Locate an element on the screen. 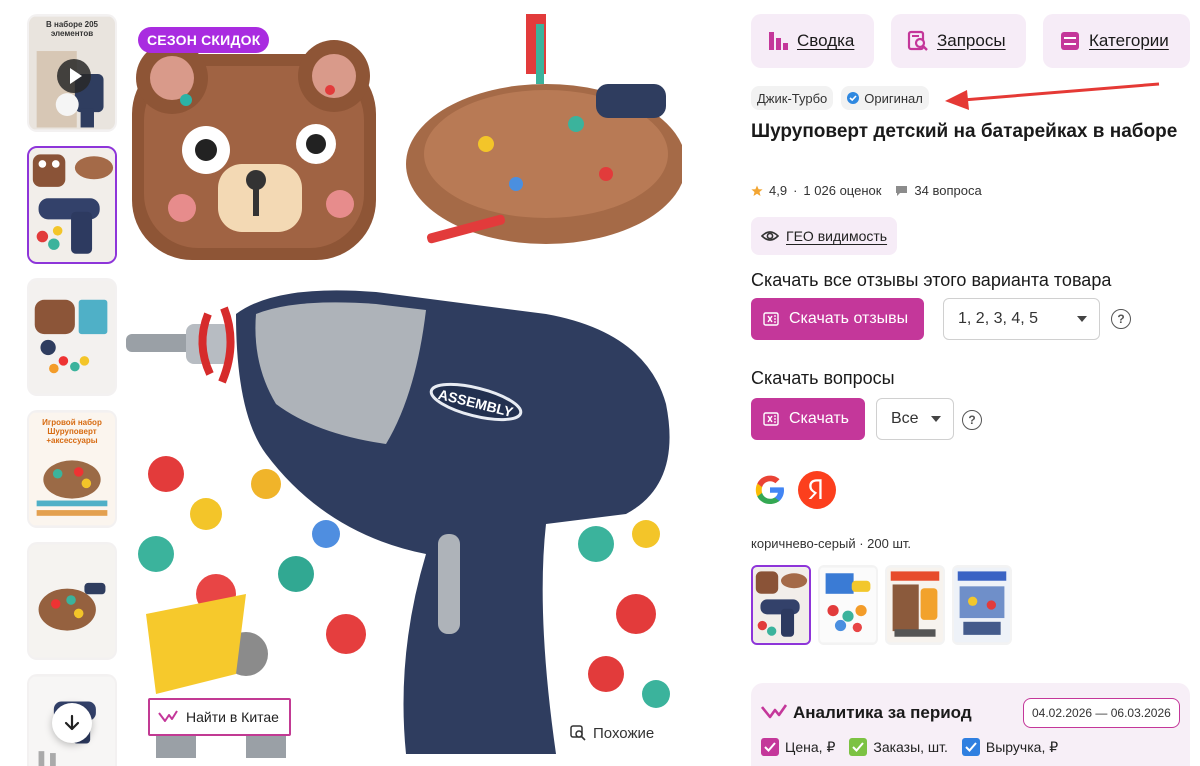 This screenshot has height=766, width=1200. original-chip: Оригинал is located at coordinates (885, 98).